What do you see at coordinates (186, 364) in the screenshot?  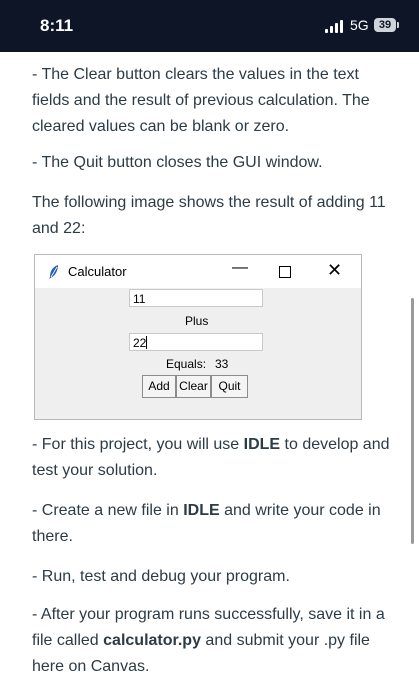 I see `equals-label: Equals:` at bounding box center [186, 364].